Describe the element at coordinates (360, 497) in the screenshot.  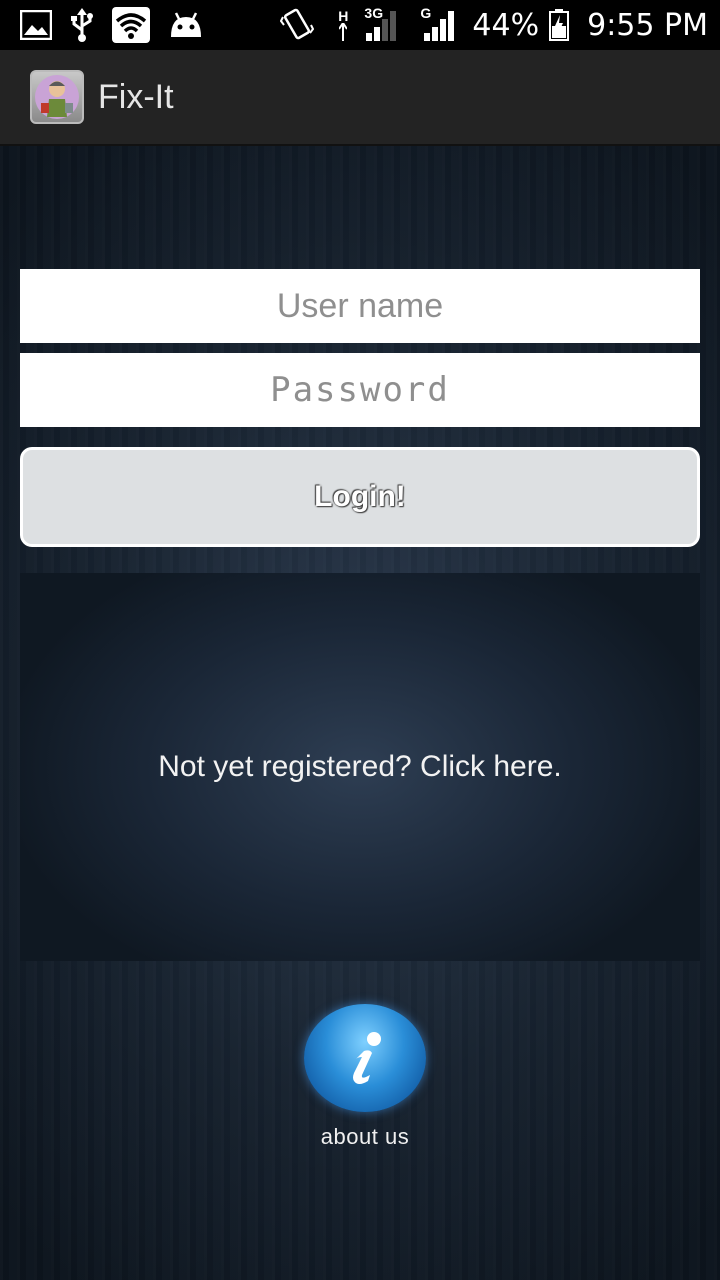
I see `login-button: Login!` at that location.